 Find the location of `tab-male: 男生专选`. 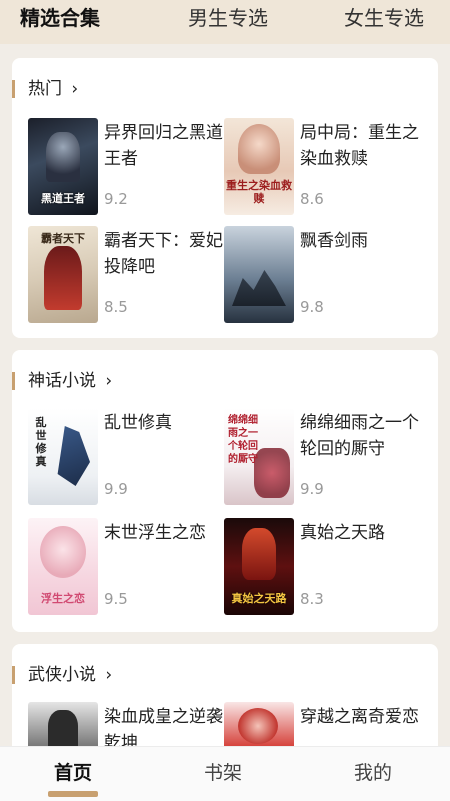

tab-male: 男生专选 is located at coordinates (228, 18).